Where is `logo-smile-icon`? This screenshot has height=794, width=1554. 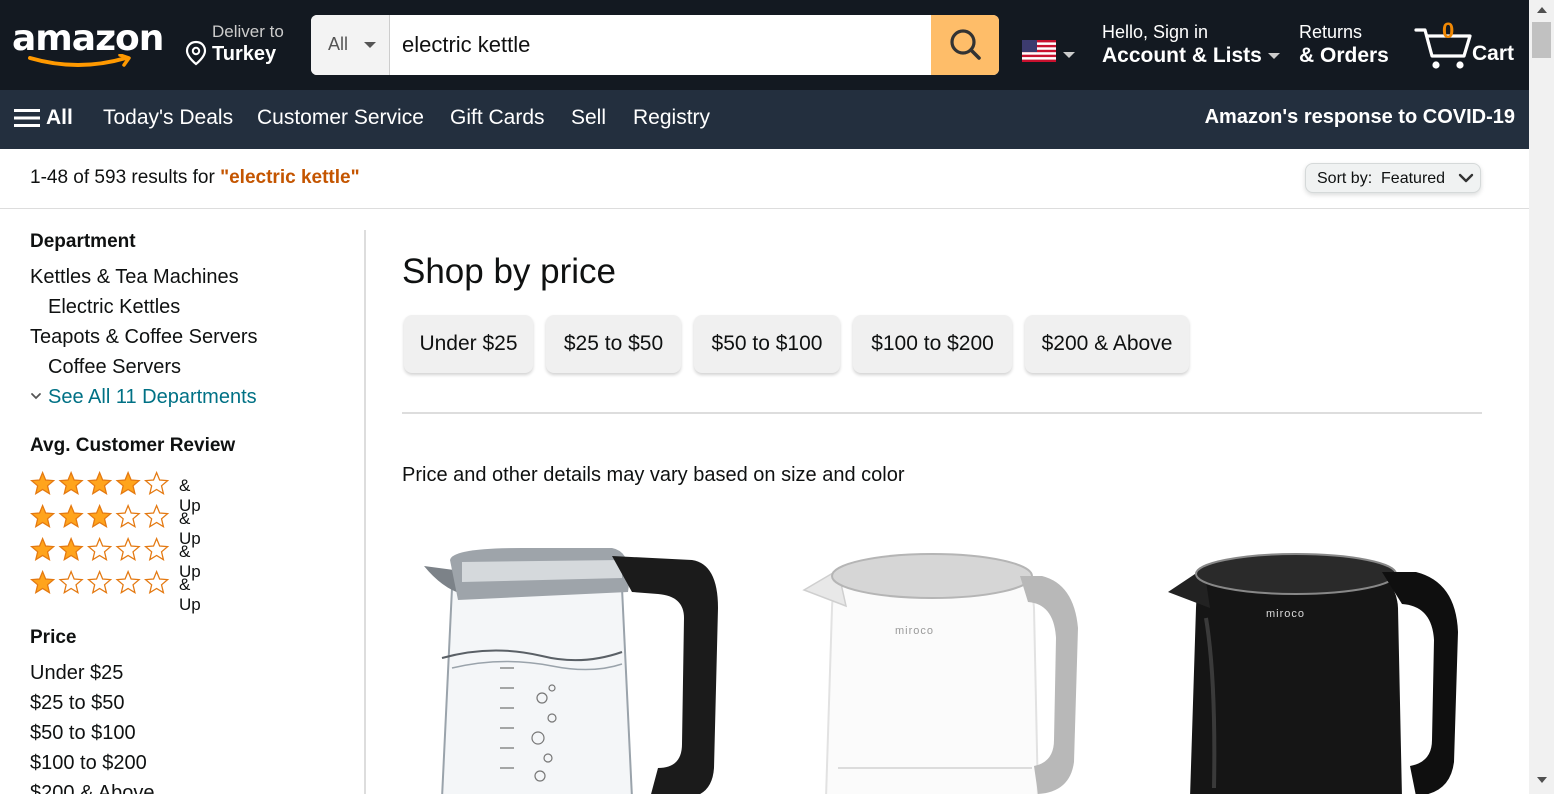
logo-smile-icon is located at coordinates (79, 60).